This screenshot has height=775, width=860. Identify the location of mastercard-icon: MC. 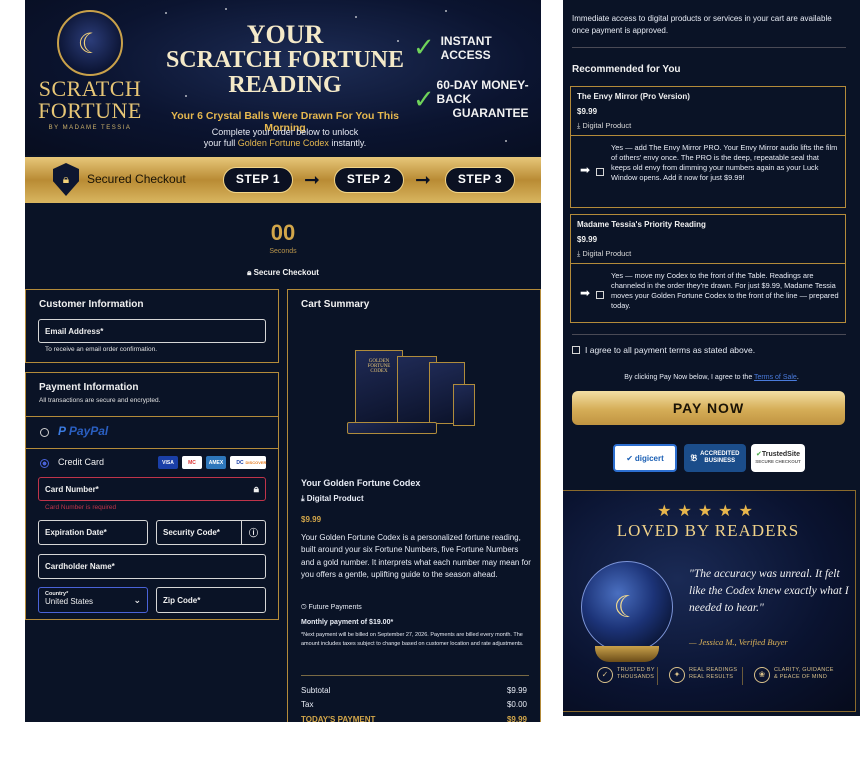
(192, 462).